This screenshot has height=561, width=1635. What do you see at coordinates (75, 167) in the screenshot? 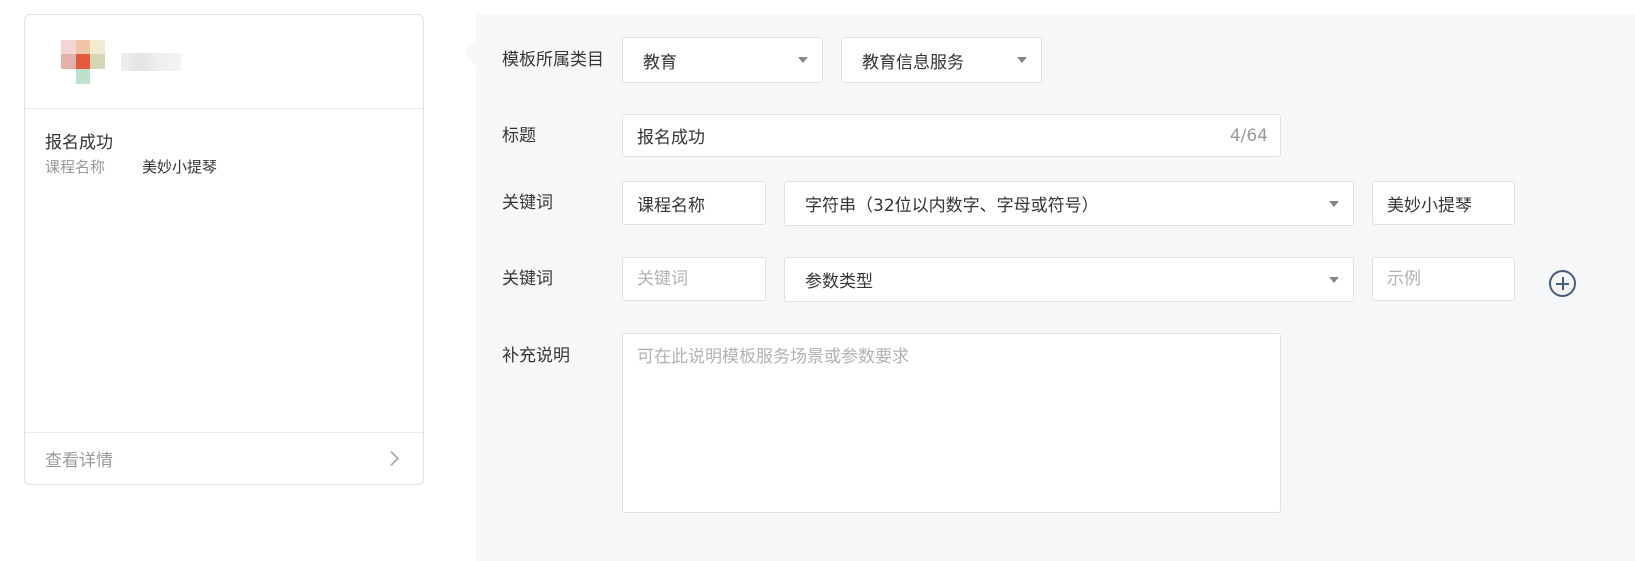
I see `preview-keyword-name: 课程名称` at bounding box center [75, 167].